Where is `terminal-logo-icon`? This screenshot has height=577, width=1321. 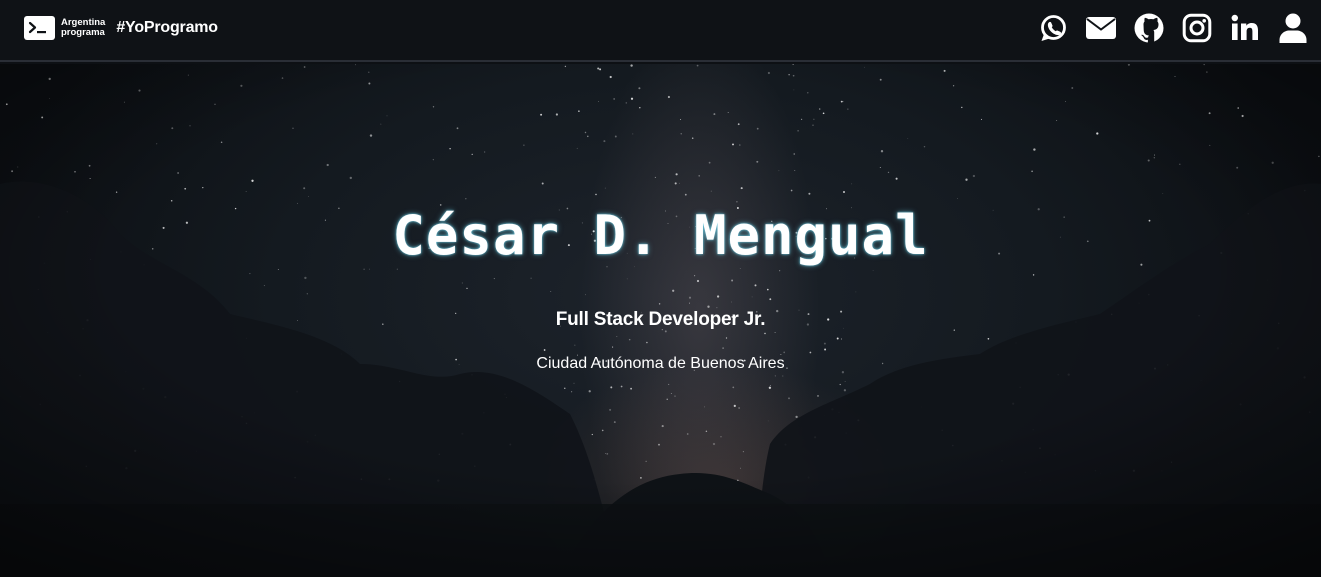 terminal-logo-icon is located at coordinates (39, 28).